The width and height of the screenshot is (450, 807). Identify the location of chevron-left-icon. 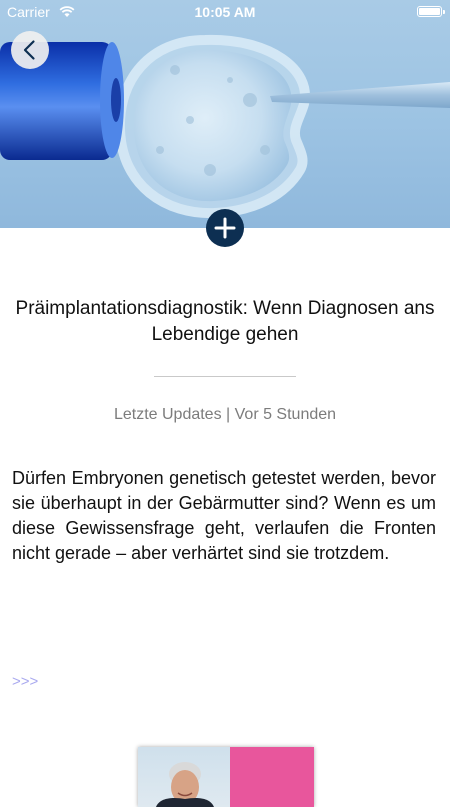
(29, 50).